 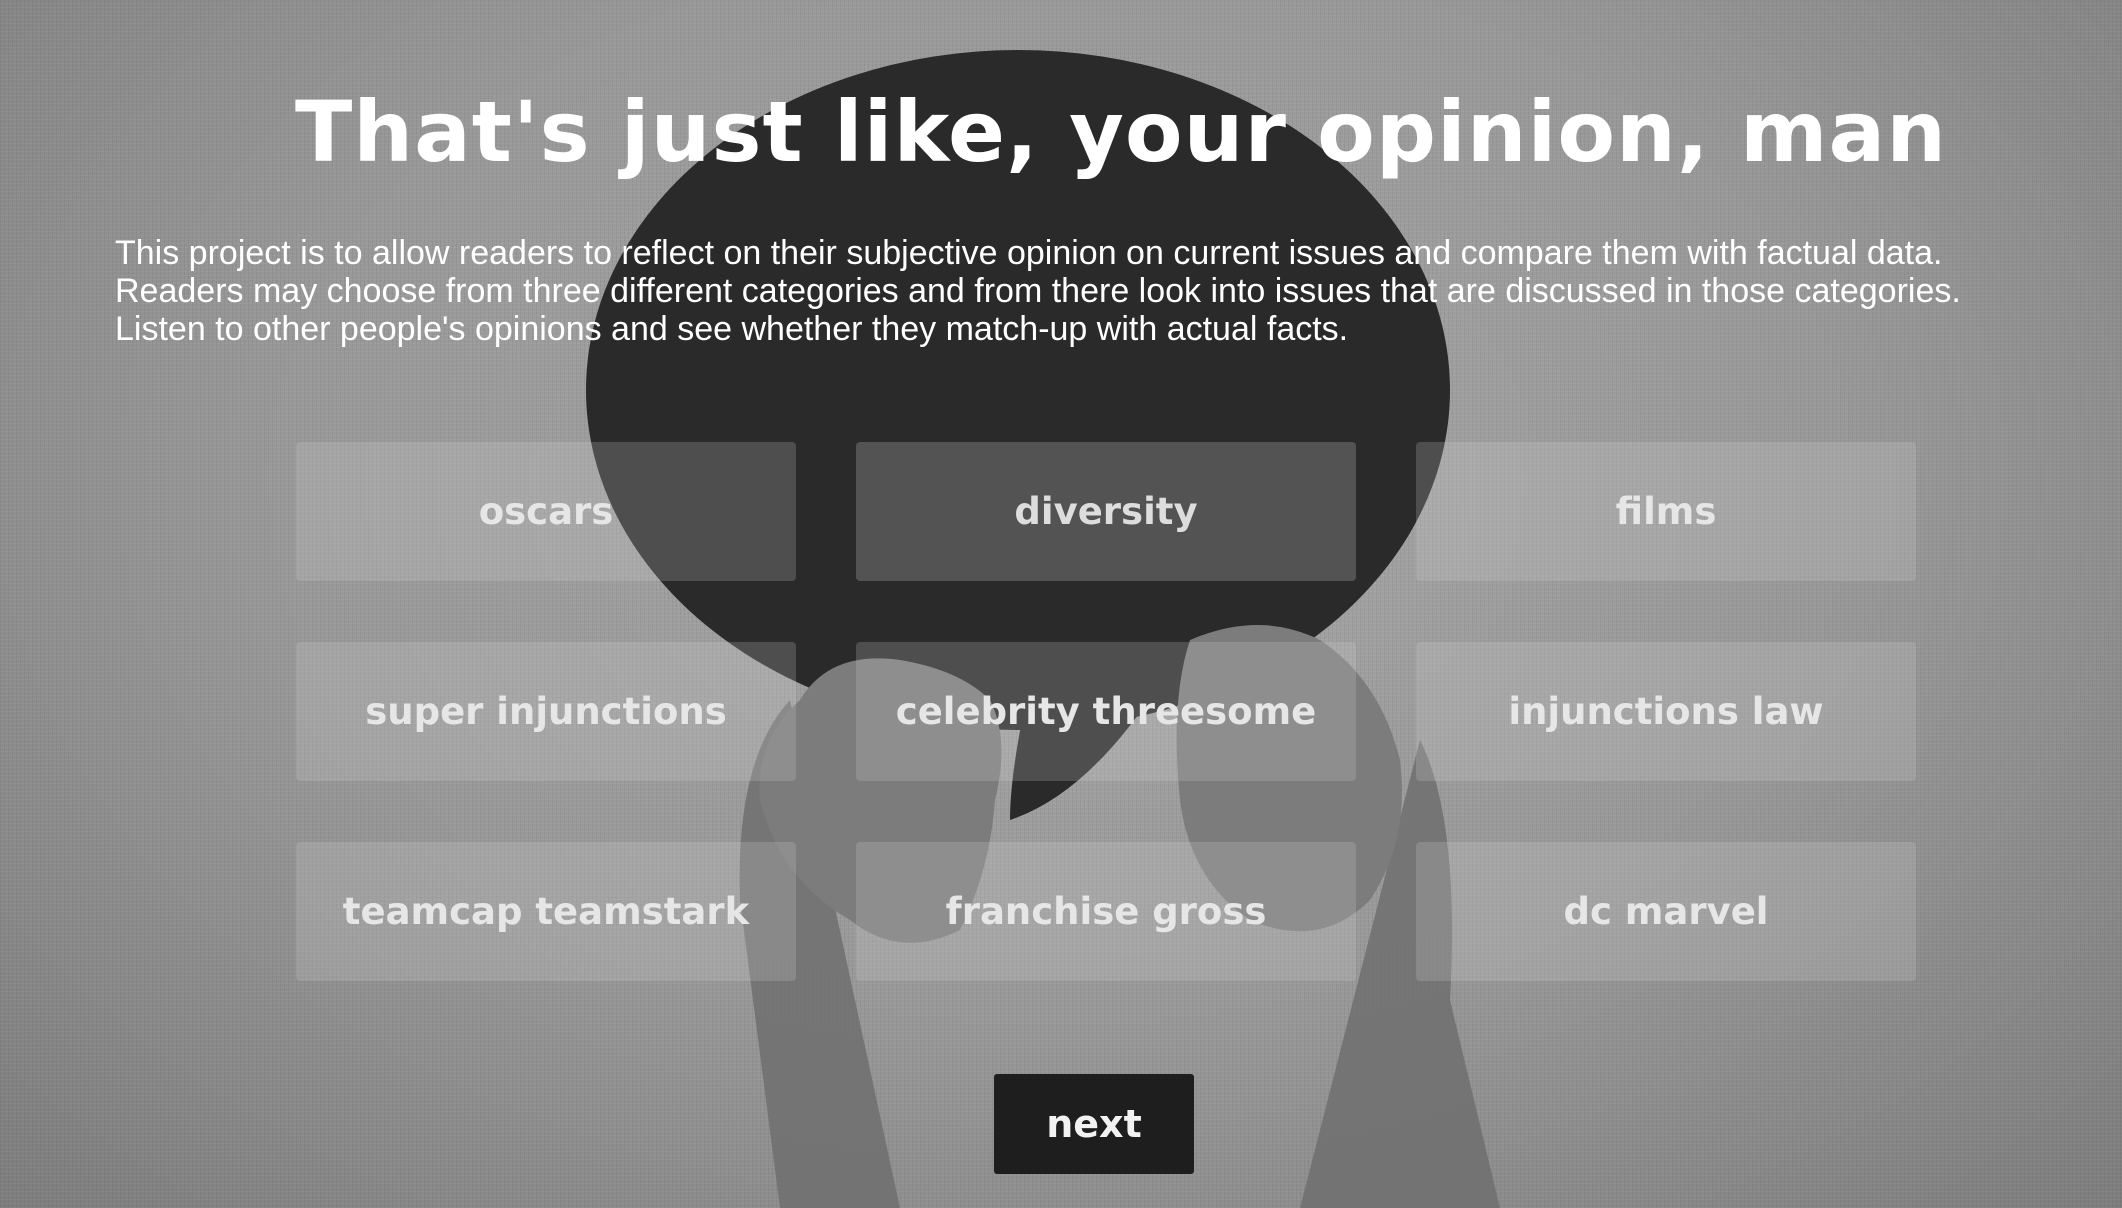 I want to click on category-button-injunctions-law: injunctions law, so click(x=1666, y=711).